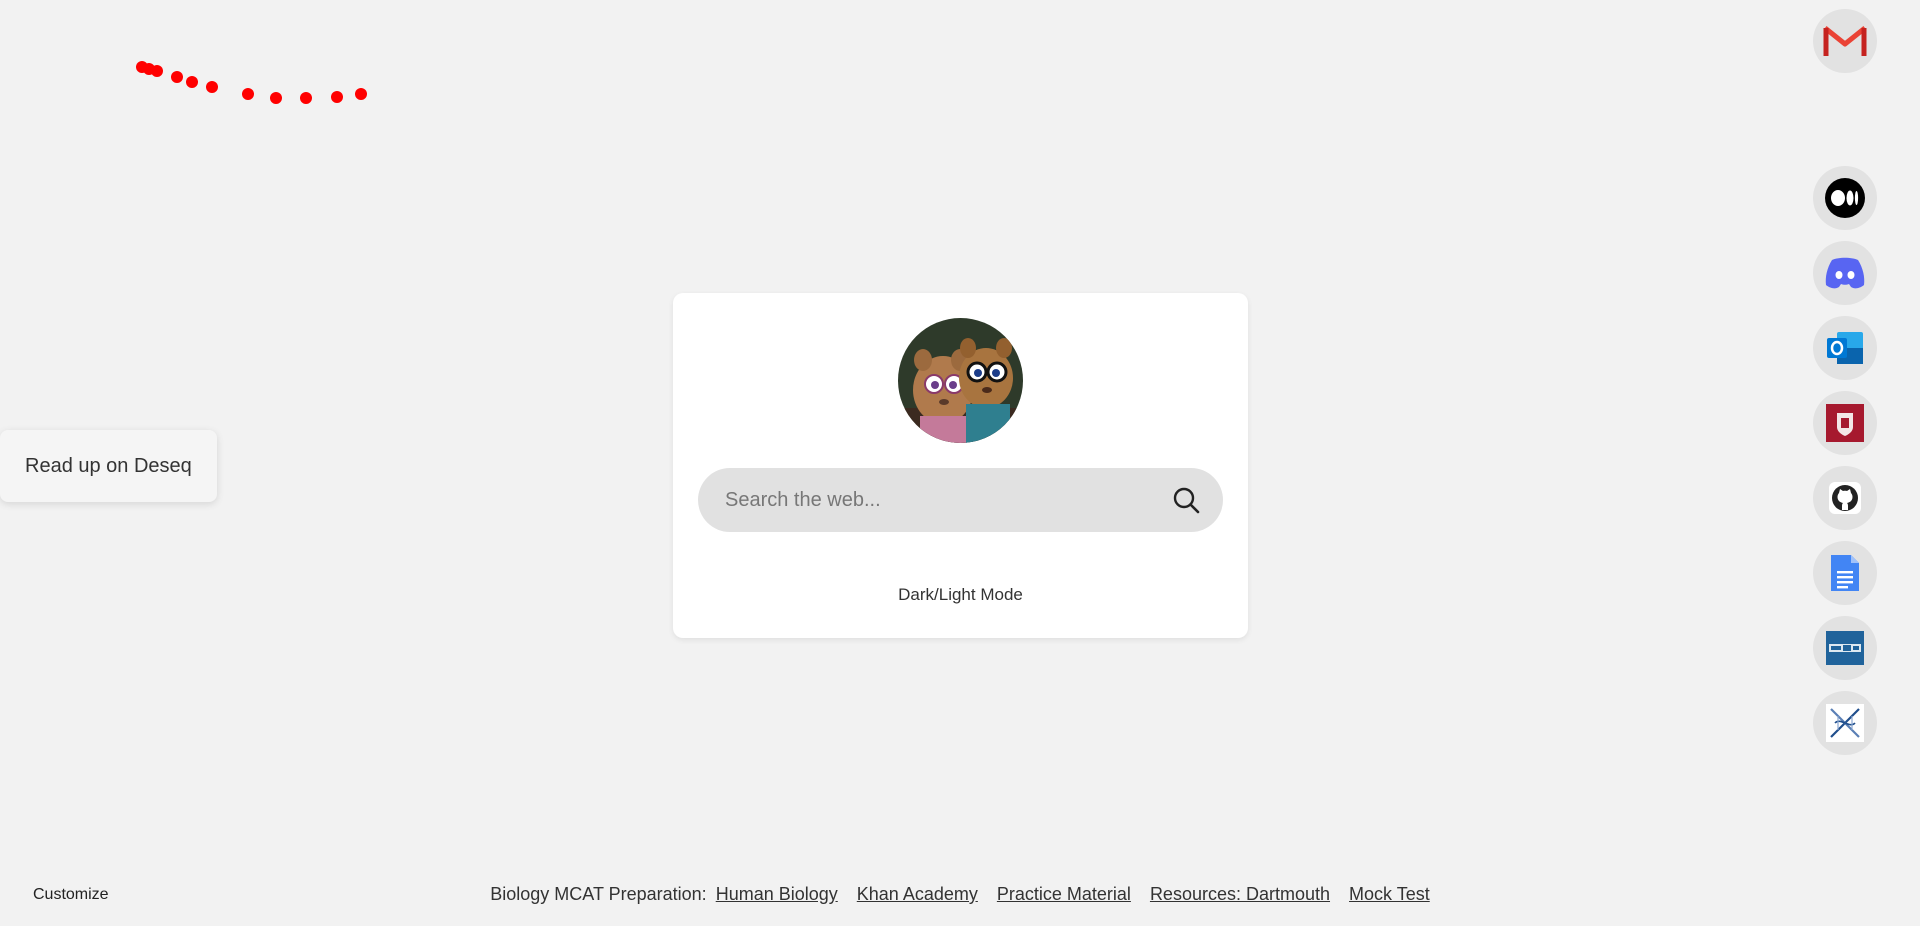 This screenshot has height=926, width=1920. What do you see at coordinates (777, 894) in the screenshot?
I see `link-human-biology: Human Biology` at bounding box center [777, 894].